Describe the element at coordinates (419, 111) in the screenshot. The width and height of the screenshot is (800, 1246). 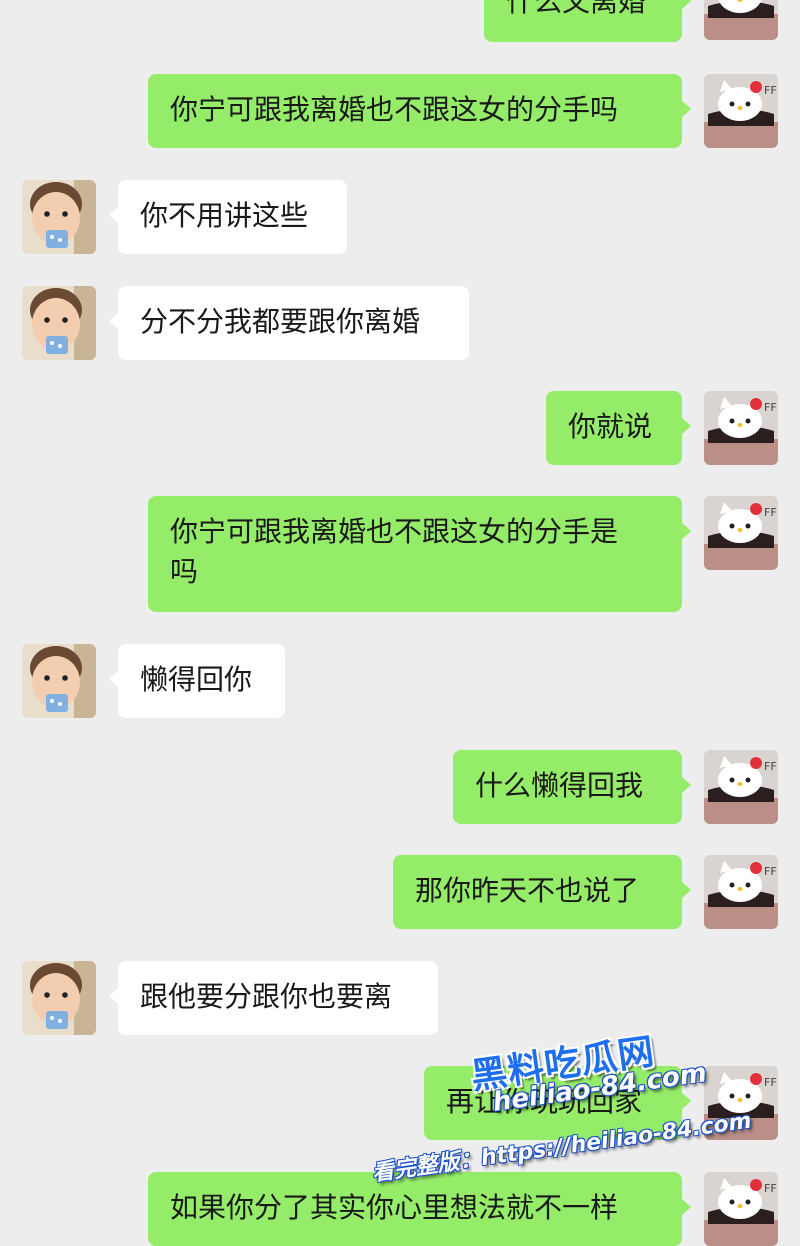
I see `message-bubble: 你宁可跟我离婚也不跟这女的分手吗` at that location.